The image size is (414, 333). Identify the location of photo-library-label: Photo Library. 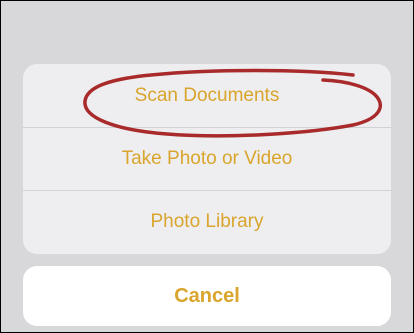
(207, 221).